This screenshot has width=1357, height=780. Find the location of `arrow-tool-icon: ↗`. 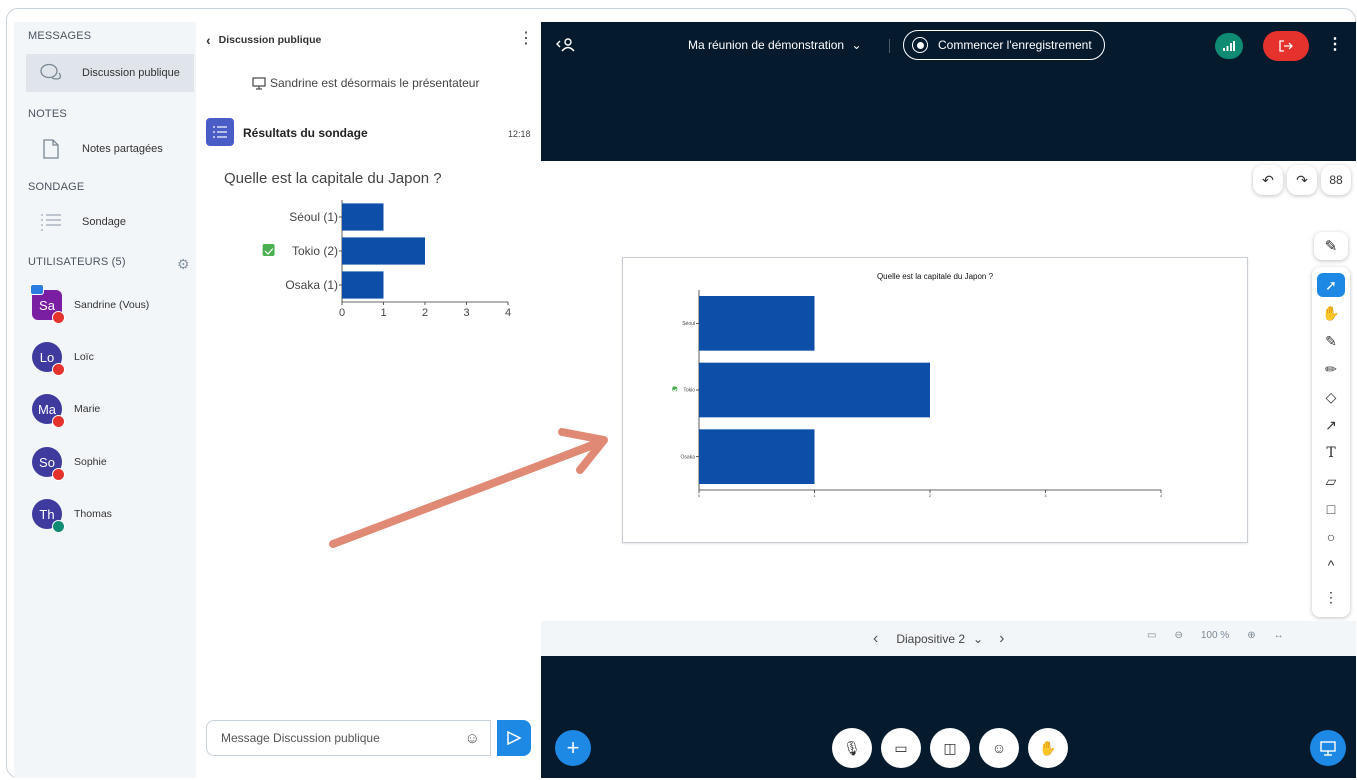

arrow-tool-icon: ↗ is located at coordinates (1331, 425).